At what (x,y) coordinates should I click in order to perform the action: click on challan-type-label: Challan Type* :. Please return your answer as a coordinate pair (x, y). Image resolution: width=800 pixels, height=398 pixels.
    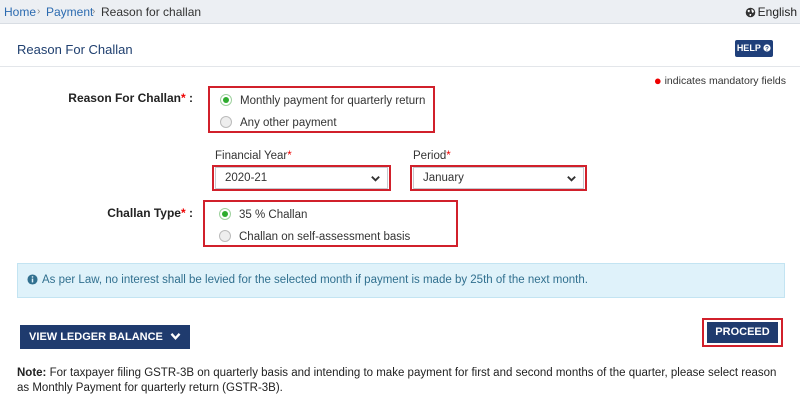
    Looking at the image, I should click on (150, 213).